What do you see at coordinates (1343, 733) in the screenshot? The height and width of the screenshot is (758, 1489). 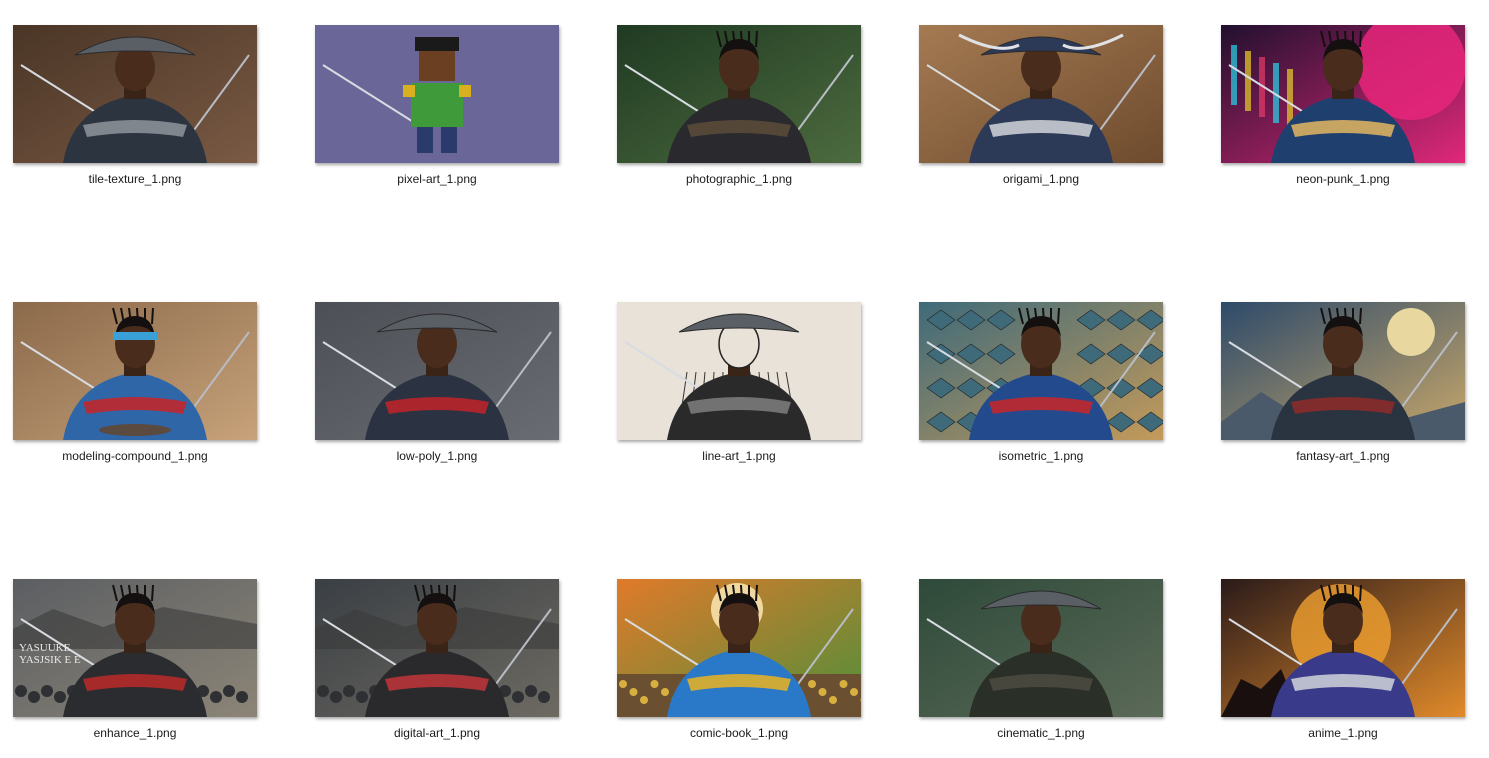 I see `file-name-label: anime_1.png` at bounding box center [1343, 733].